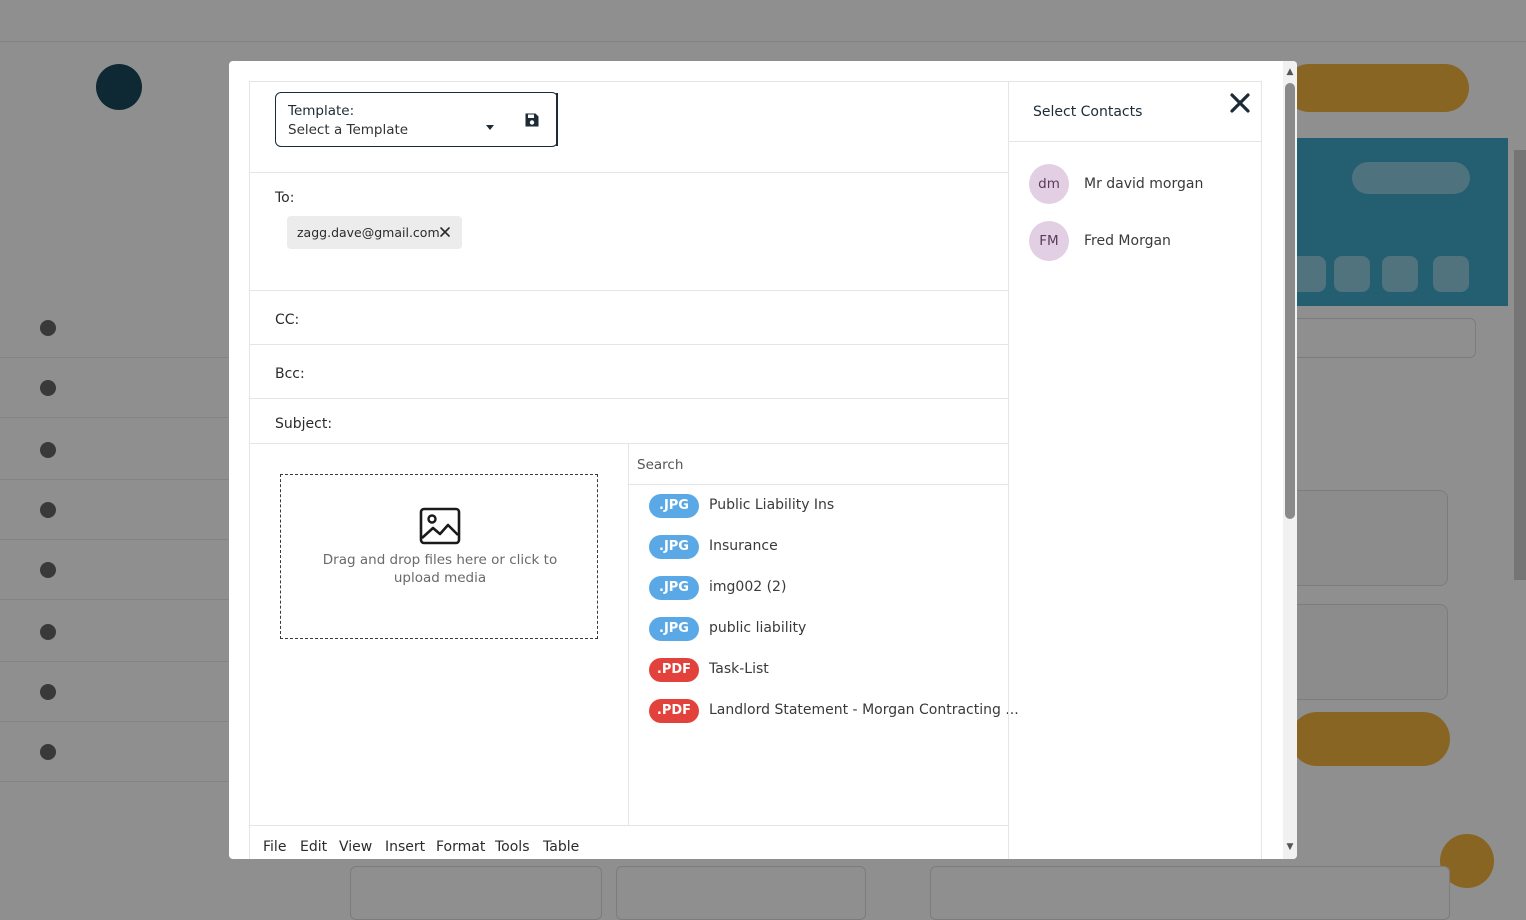  I want to click on contact-name: Mr david morgan, so click(1144, 184).